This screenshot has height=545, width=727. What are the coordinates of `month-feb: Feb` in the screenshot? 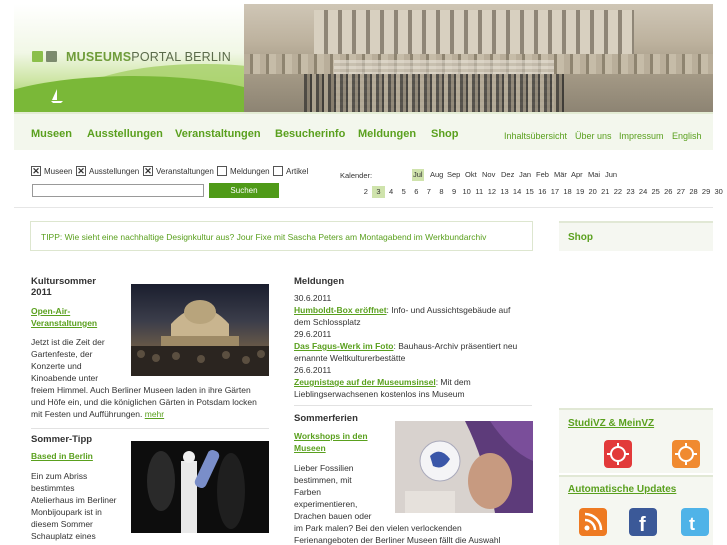 It's located at (542, 175).